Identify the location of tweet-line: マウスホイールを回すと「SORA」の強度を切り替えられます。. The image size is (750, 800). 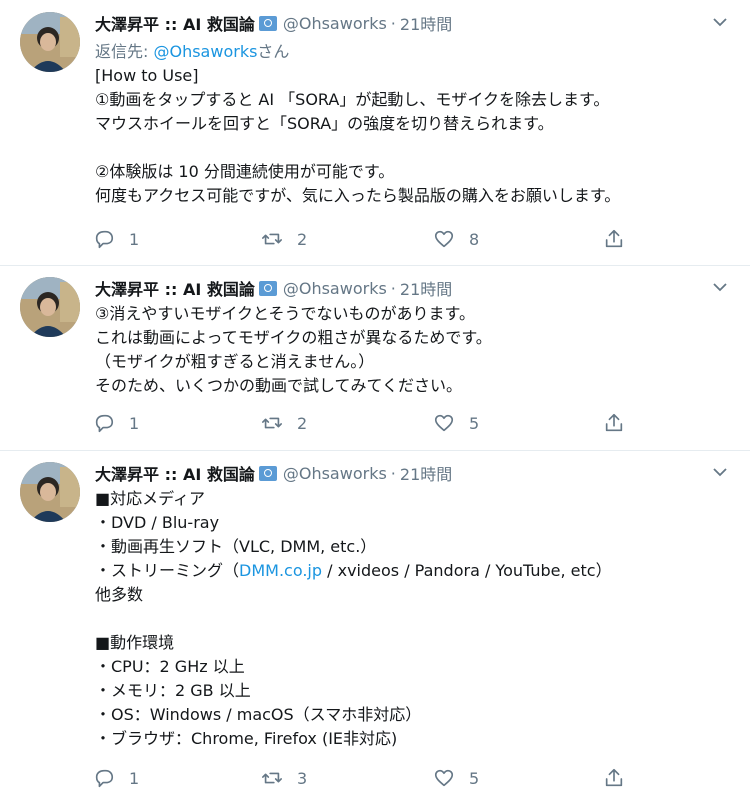
(324, 123).